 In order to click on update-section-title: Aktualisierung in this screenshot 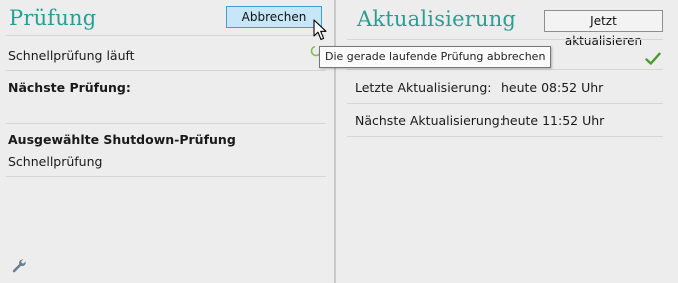, I will do `click(437, 19)`.